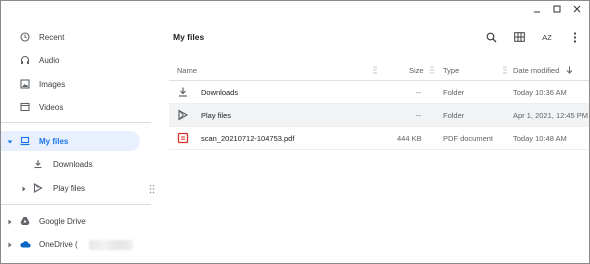  I want to click on arrow-down-icon, so click(569, 71).